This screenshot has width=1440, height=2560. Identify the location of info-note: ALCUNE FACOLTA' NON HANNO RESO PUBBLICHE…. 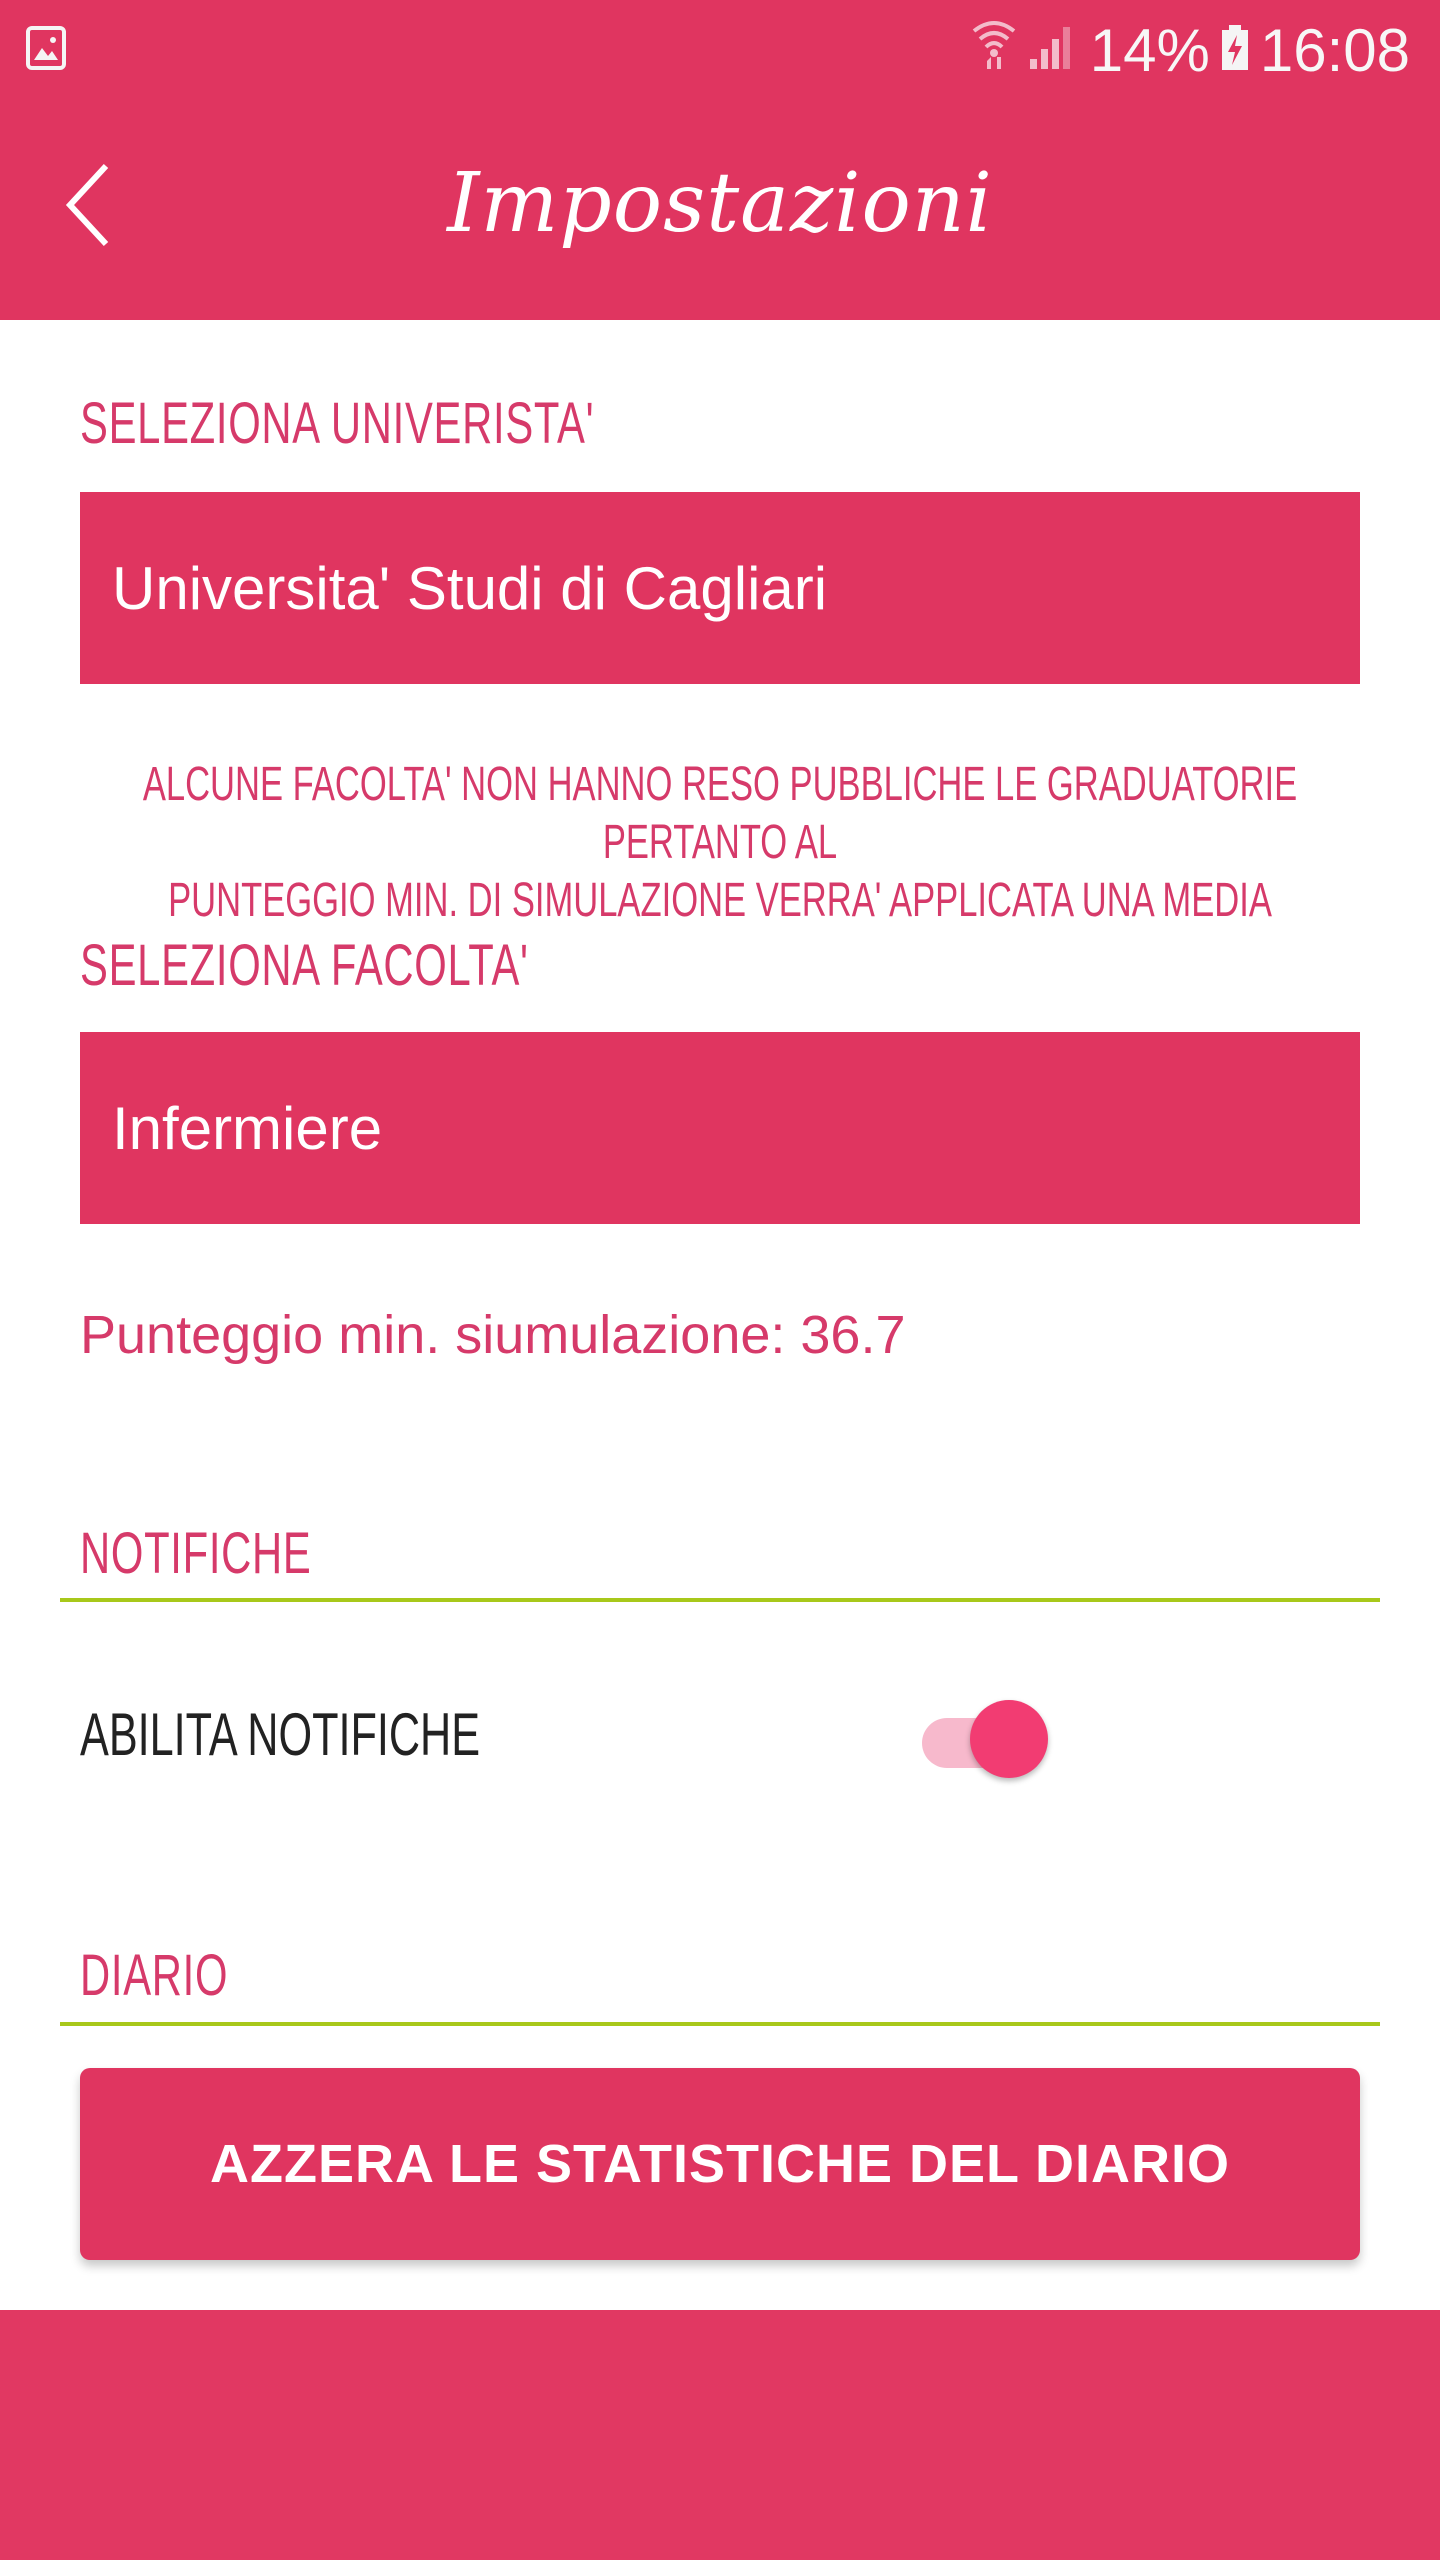
(719, 843).